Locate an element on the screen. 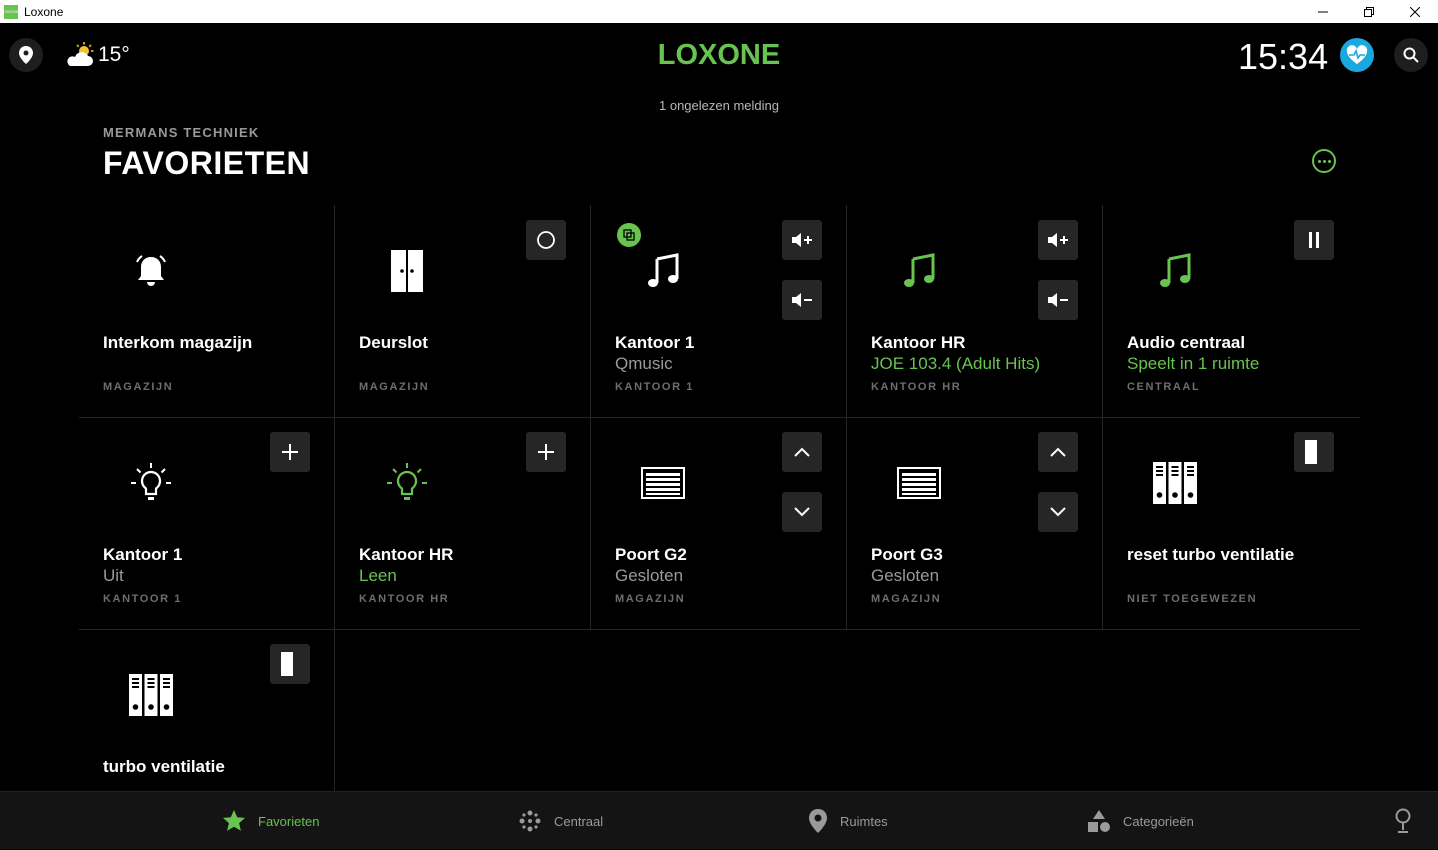 The image size is (1438, 850). tile-name: Deurslot is located at coordinates (393, 342).